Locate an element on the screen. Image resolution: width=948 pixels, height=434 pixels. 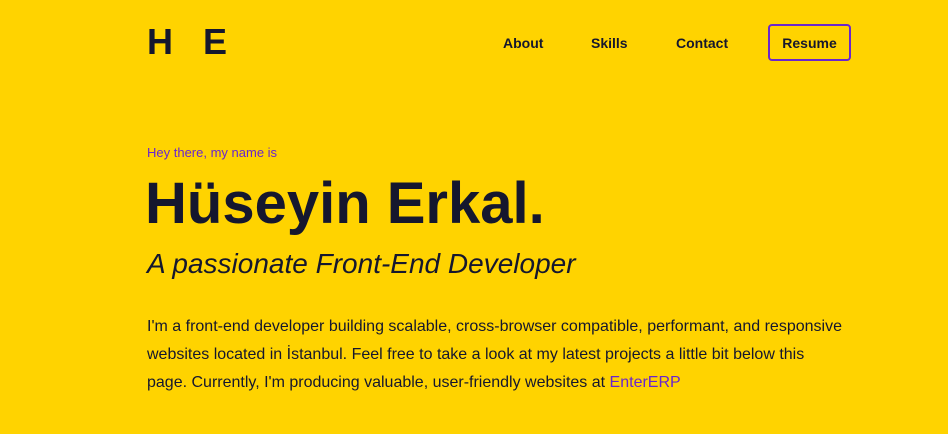
employer-link: EnterERP is located at coordinates (645, 382).